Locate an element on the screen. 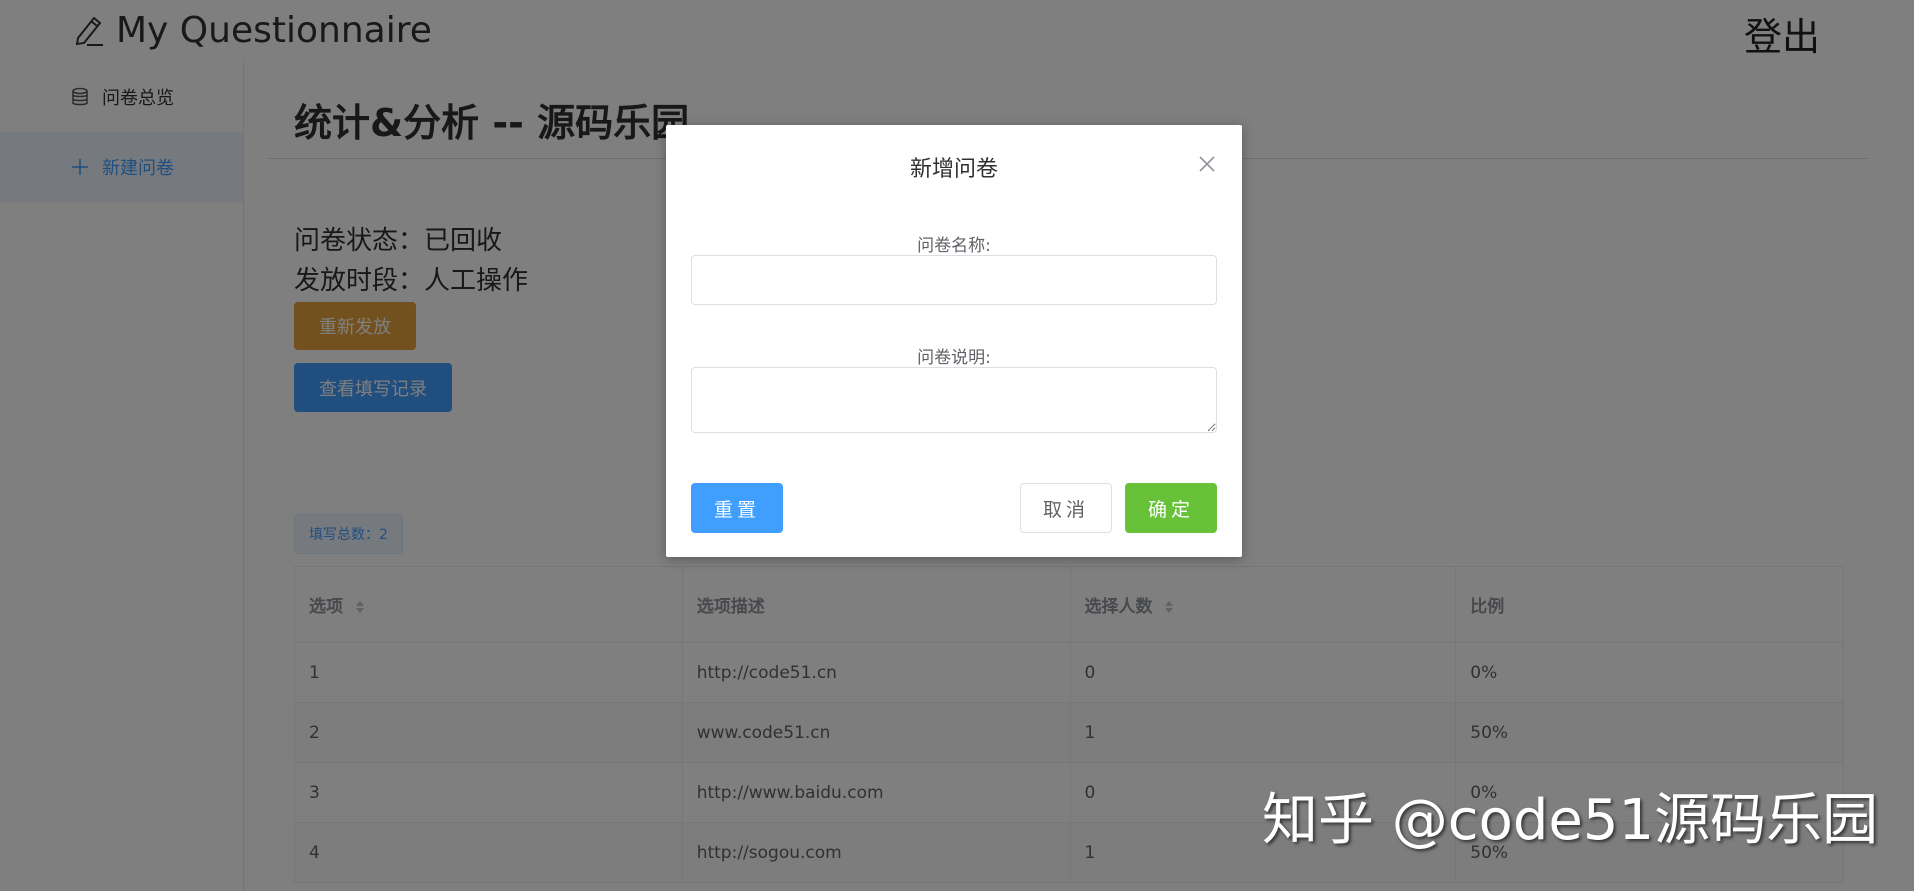  questionnaire-description-textarea is located at coordinates (954, 400).